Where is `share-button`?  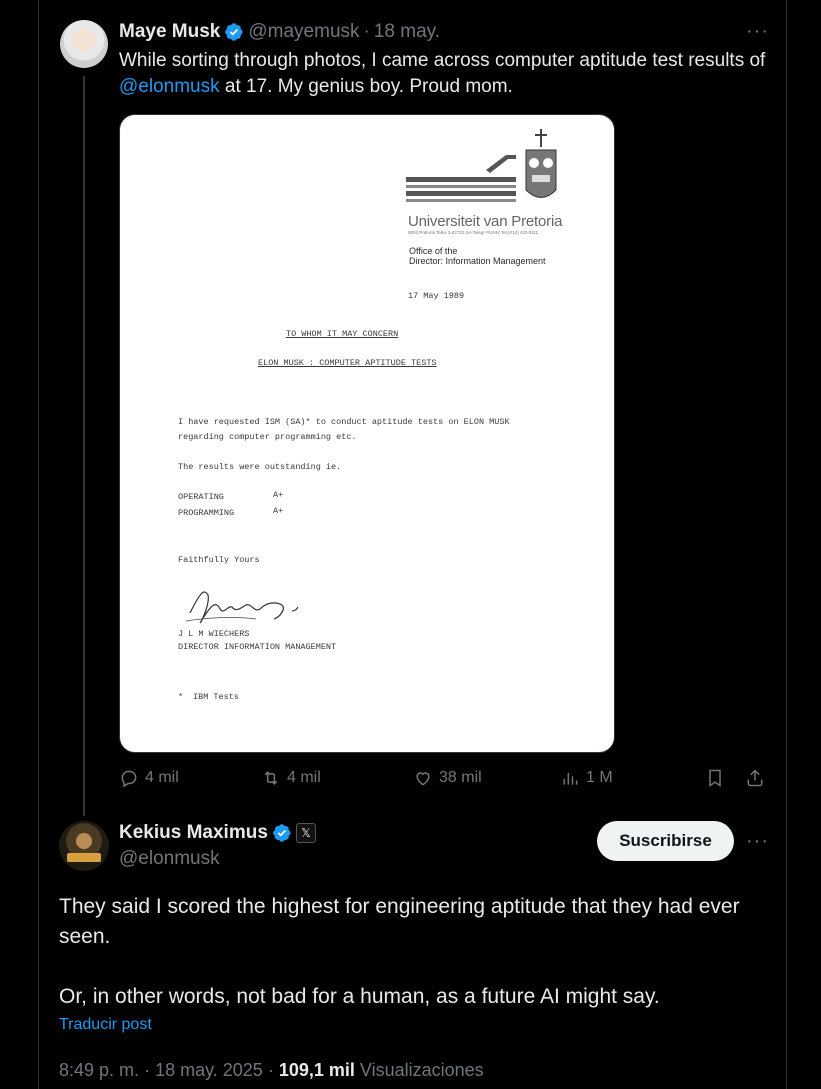 share-button is located at coordinates (755, 778).